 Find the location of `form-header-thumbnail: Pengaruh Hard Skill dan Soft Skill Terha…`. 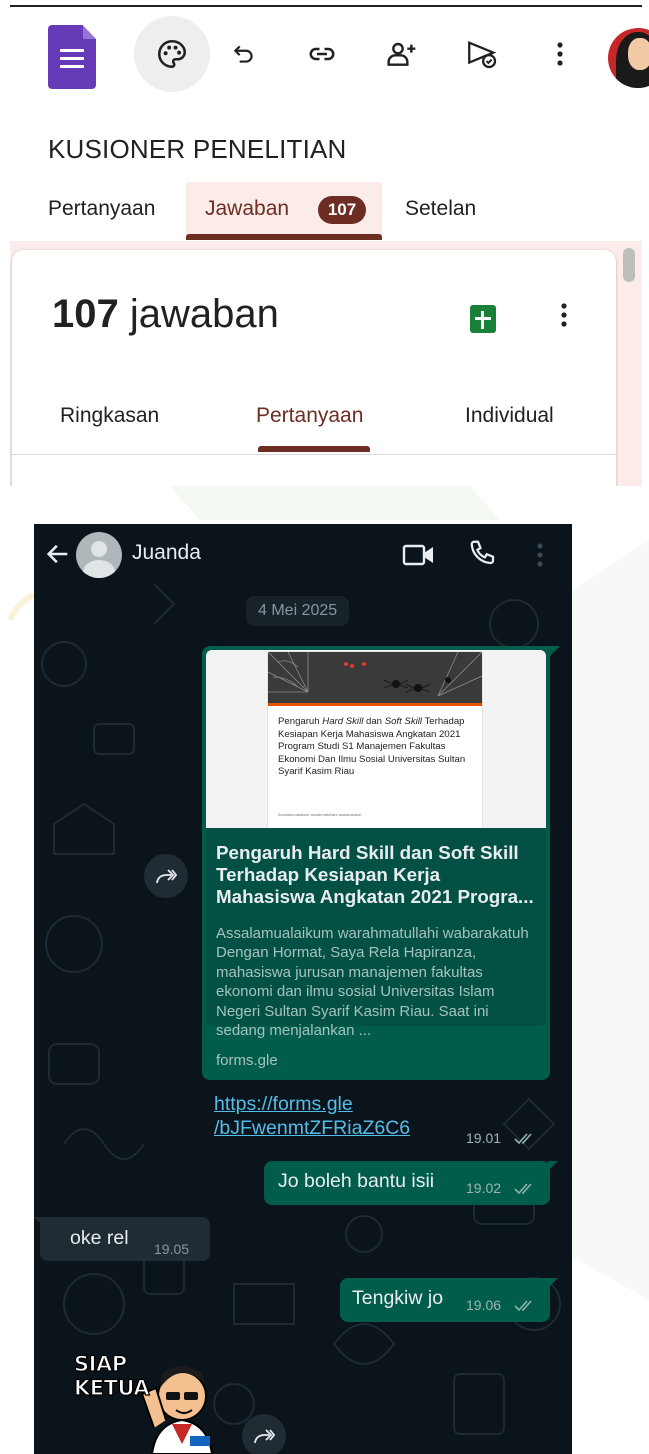

form-header-thumbnail: Pengaruh Hard Skill dan Soft Skill Terha… is located at coordinates (375, 739).